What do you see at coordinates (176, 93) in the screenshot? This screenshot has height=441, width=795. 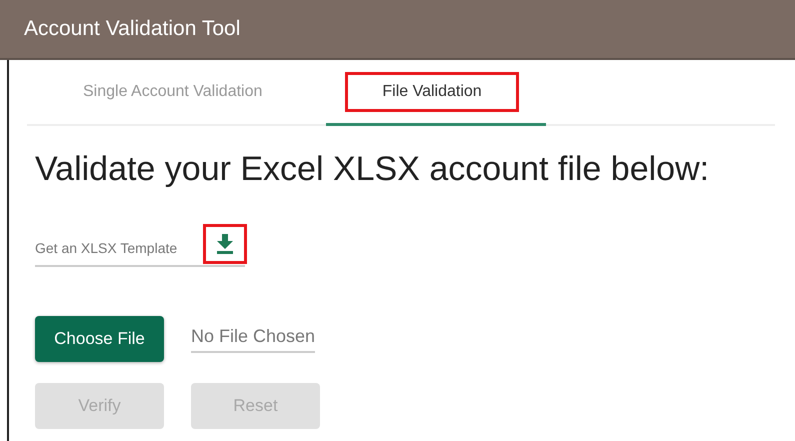 I see `tab: Single Account Validation` at bounding box center [176, 93].